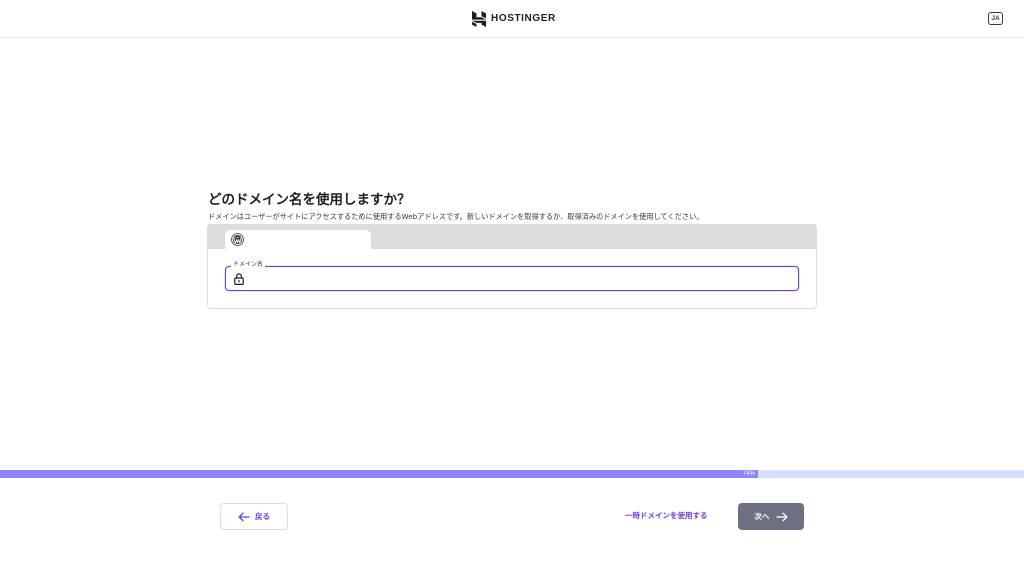 The width and height of the screenshot is (1024, 576). Describe the element at coordinates (254, 516) in the screenshot. I see `back-button: 戻る` at that location.